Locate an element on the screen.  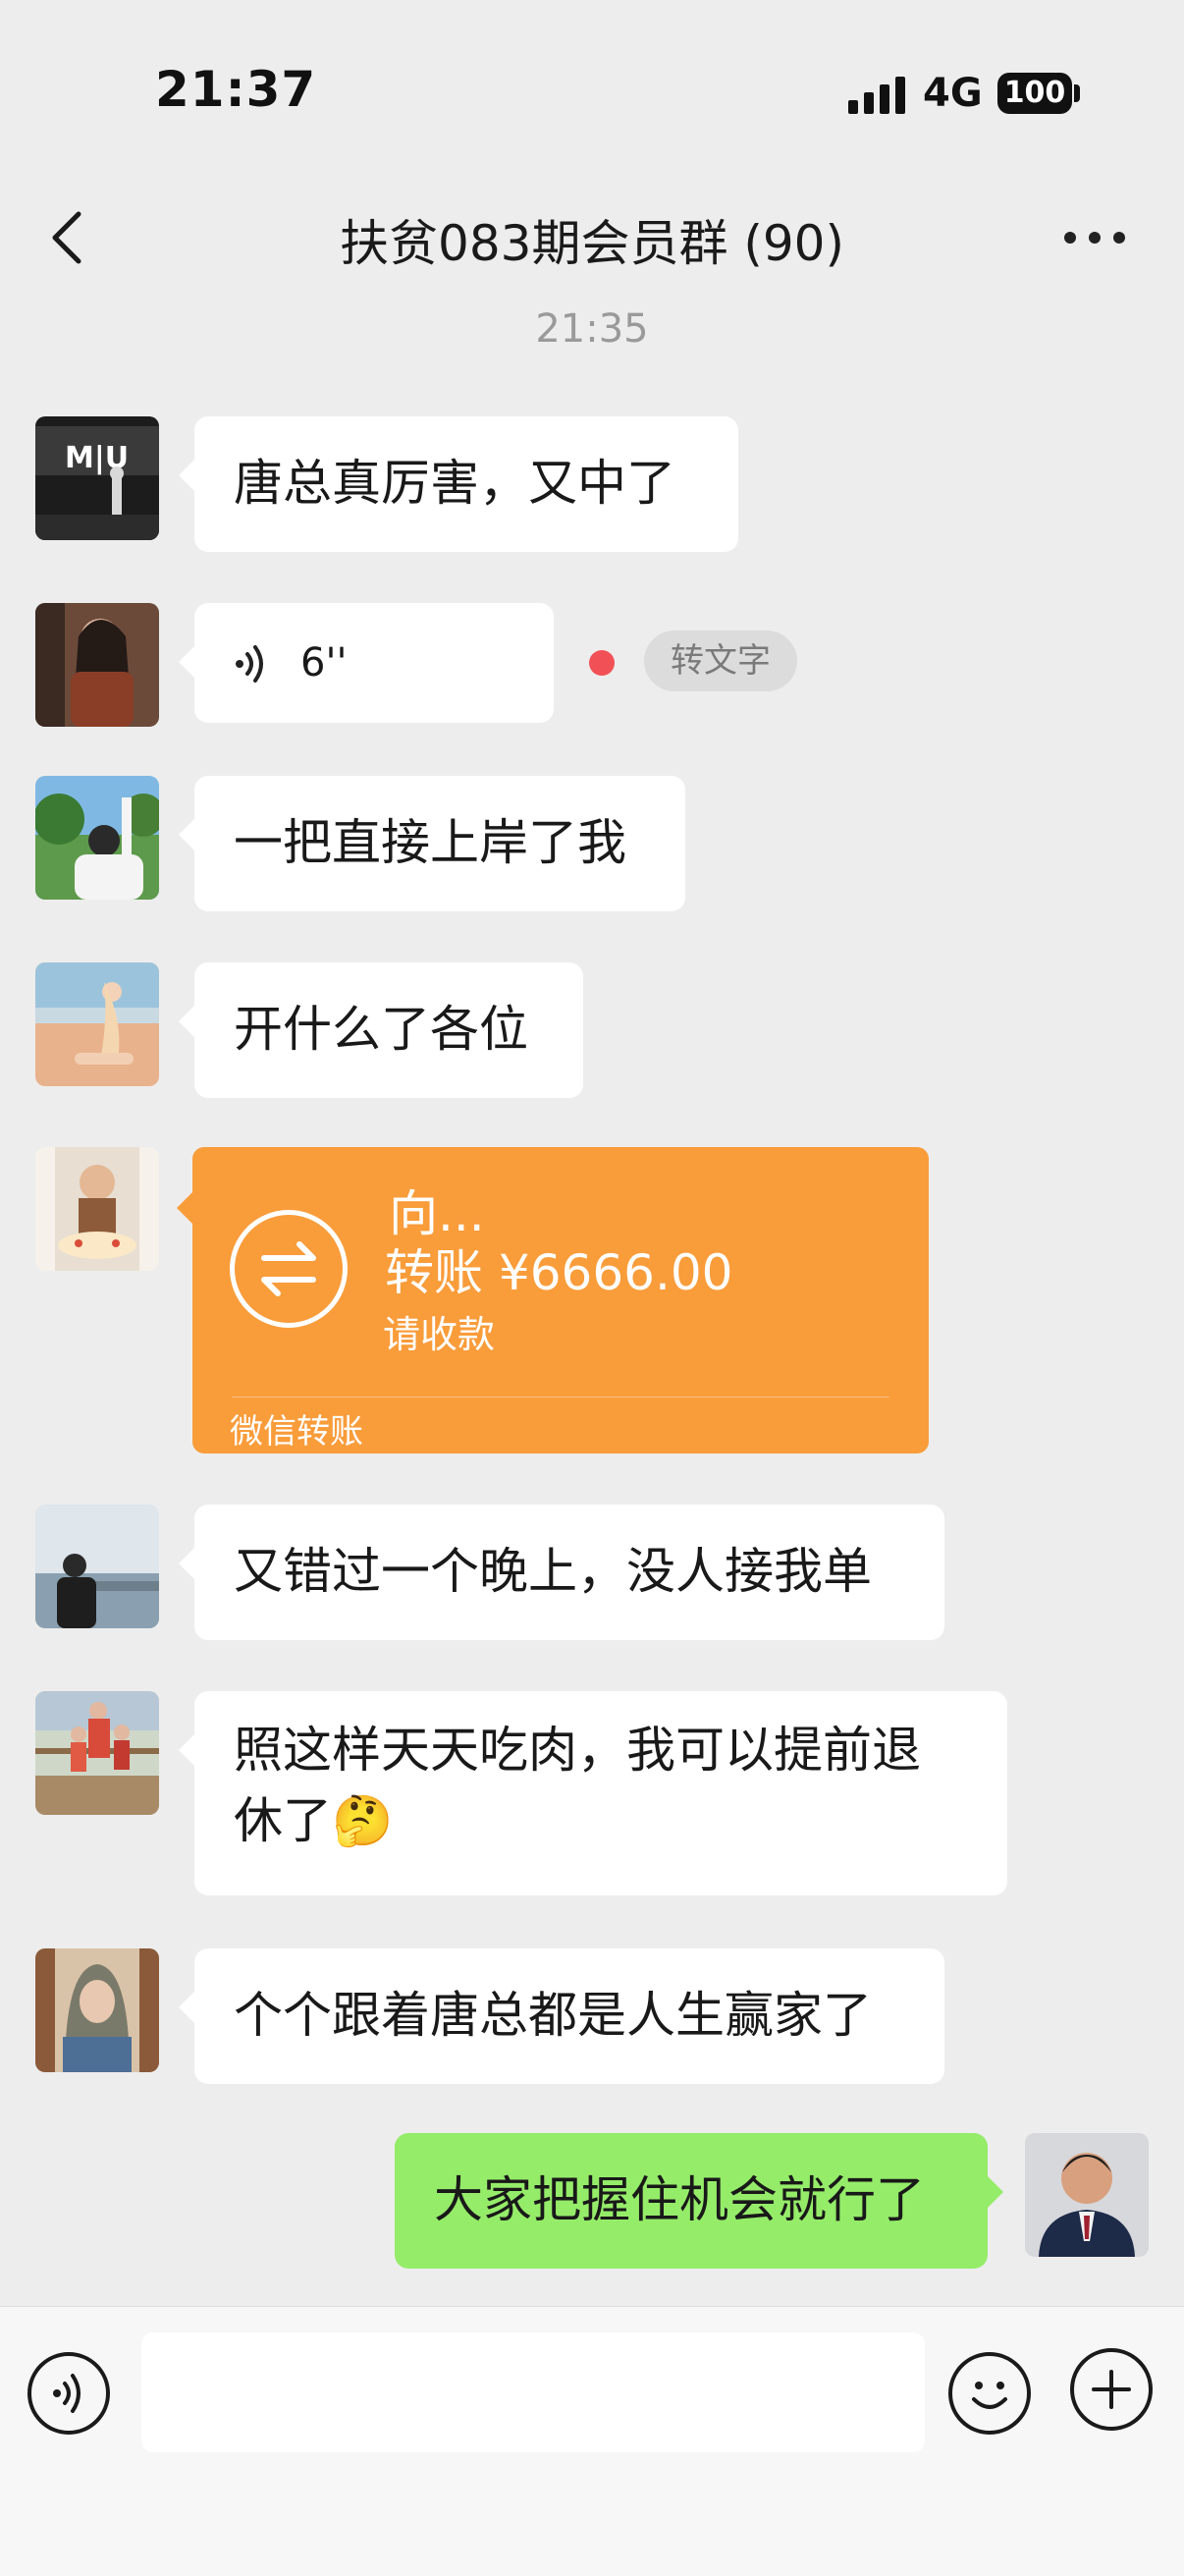
message-bubble: 开什么了各位 is located at coordinates (381, 1030).